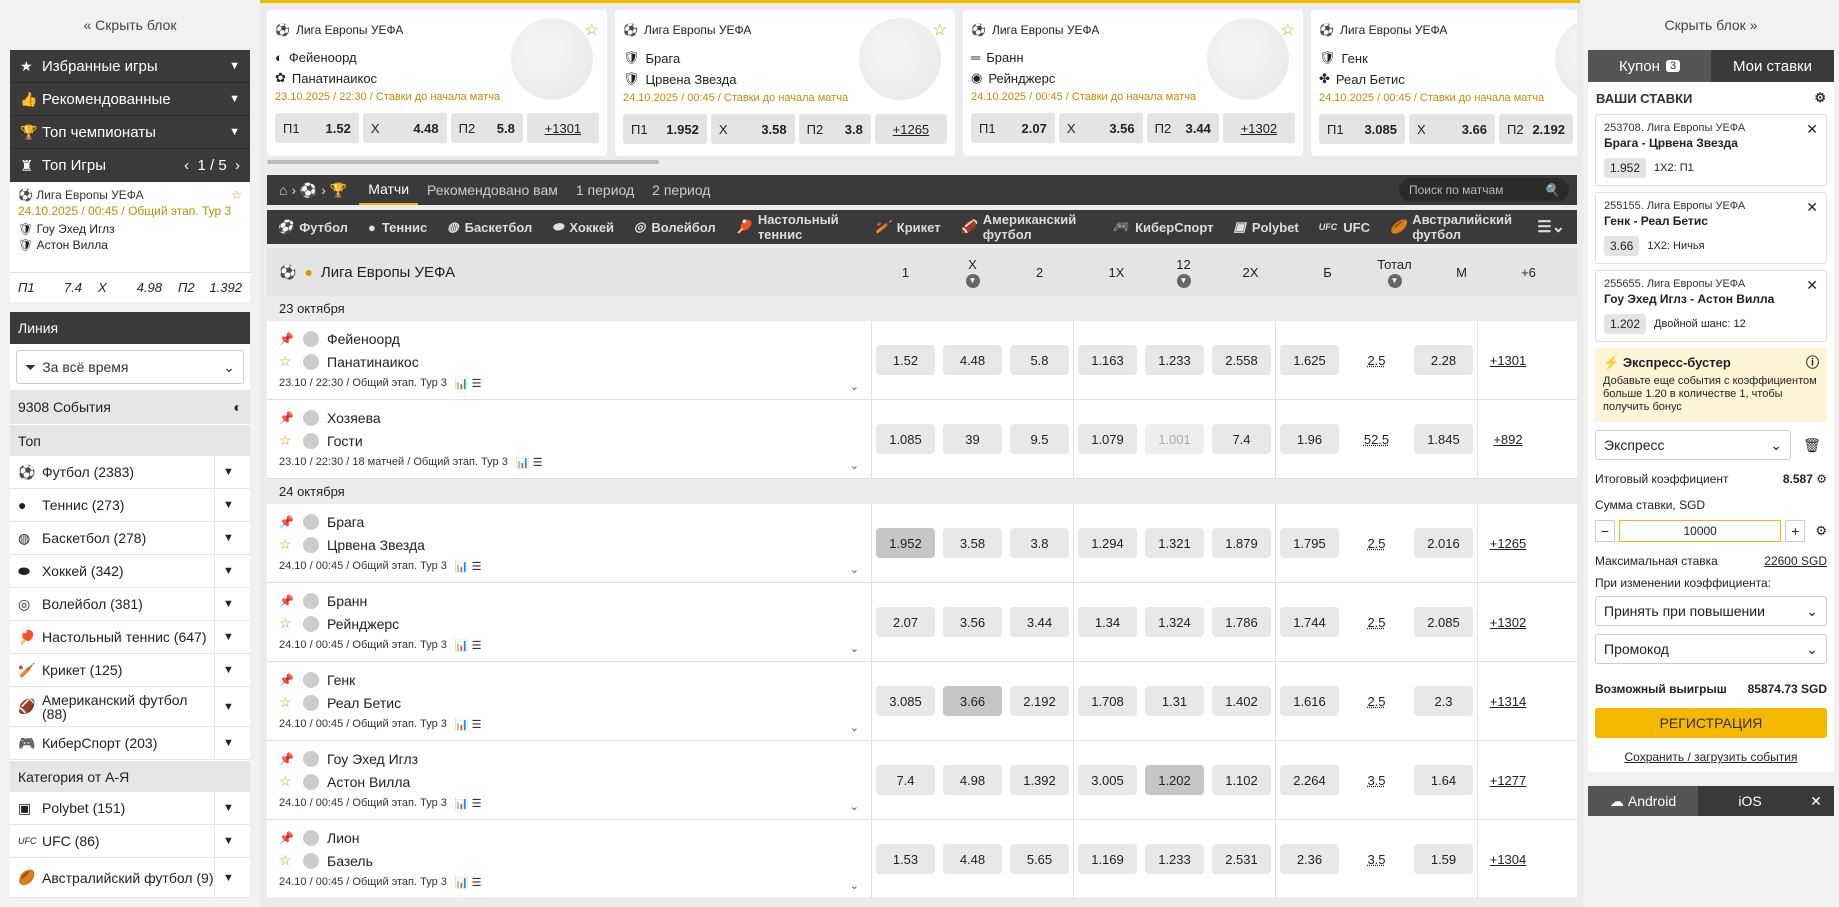 The width and height of the screenshot is (1839, 907). I want to click on sport-item-hockey: ⬬ Хоккей (342) ▼, so click(130, 571).